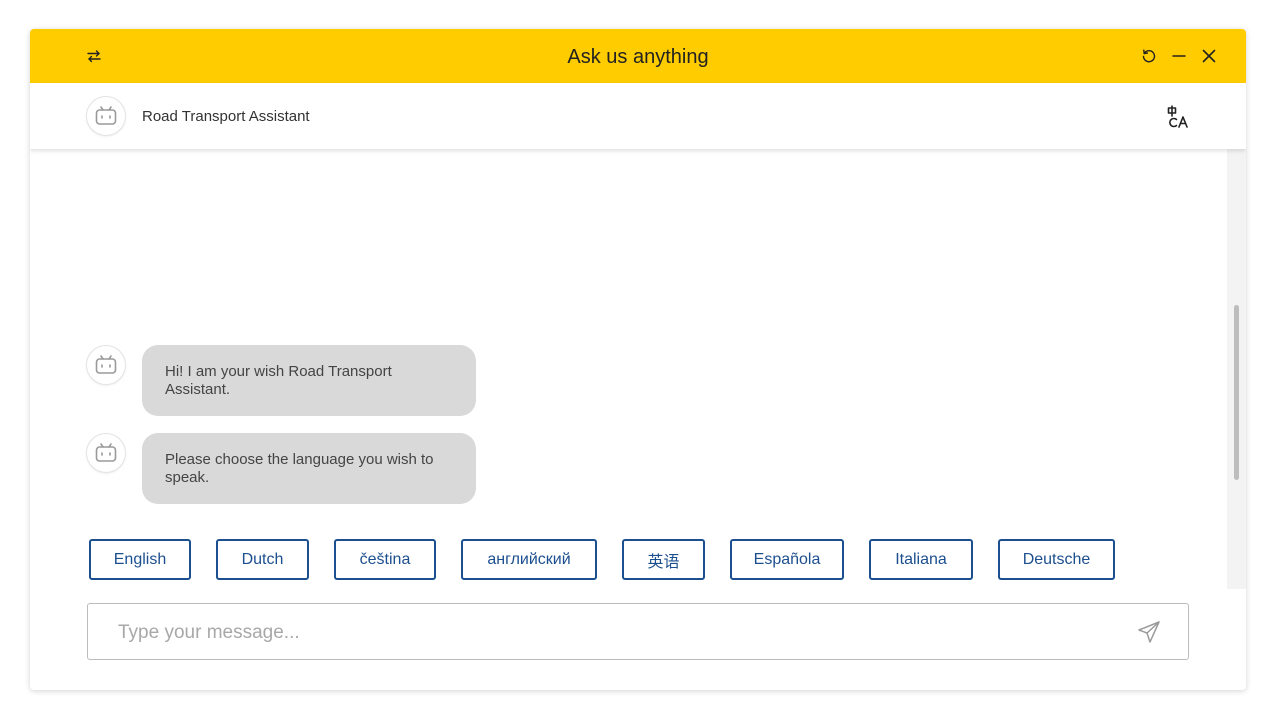 Image resolution: width=1280 pixels, height=720 pixels. Describe the element at coordinates (1236, 392) in the screenshot. I see `scrollbar-thumb` at that location.